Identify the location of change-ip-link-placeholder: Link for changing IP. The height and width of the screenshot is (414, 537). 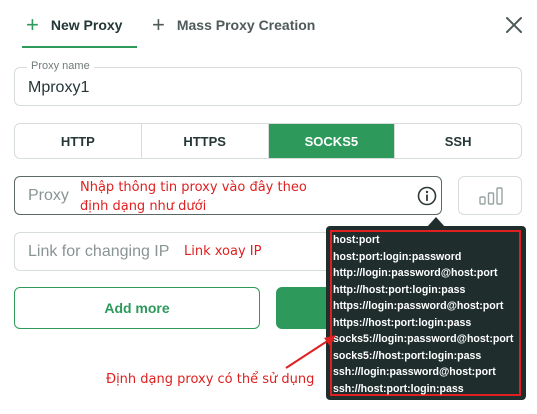
(99, 251).